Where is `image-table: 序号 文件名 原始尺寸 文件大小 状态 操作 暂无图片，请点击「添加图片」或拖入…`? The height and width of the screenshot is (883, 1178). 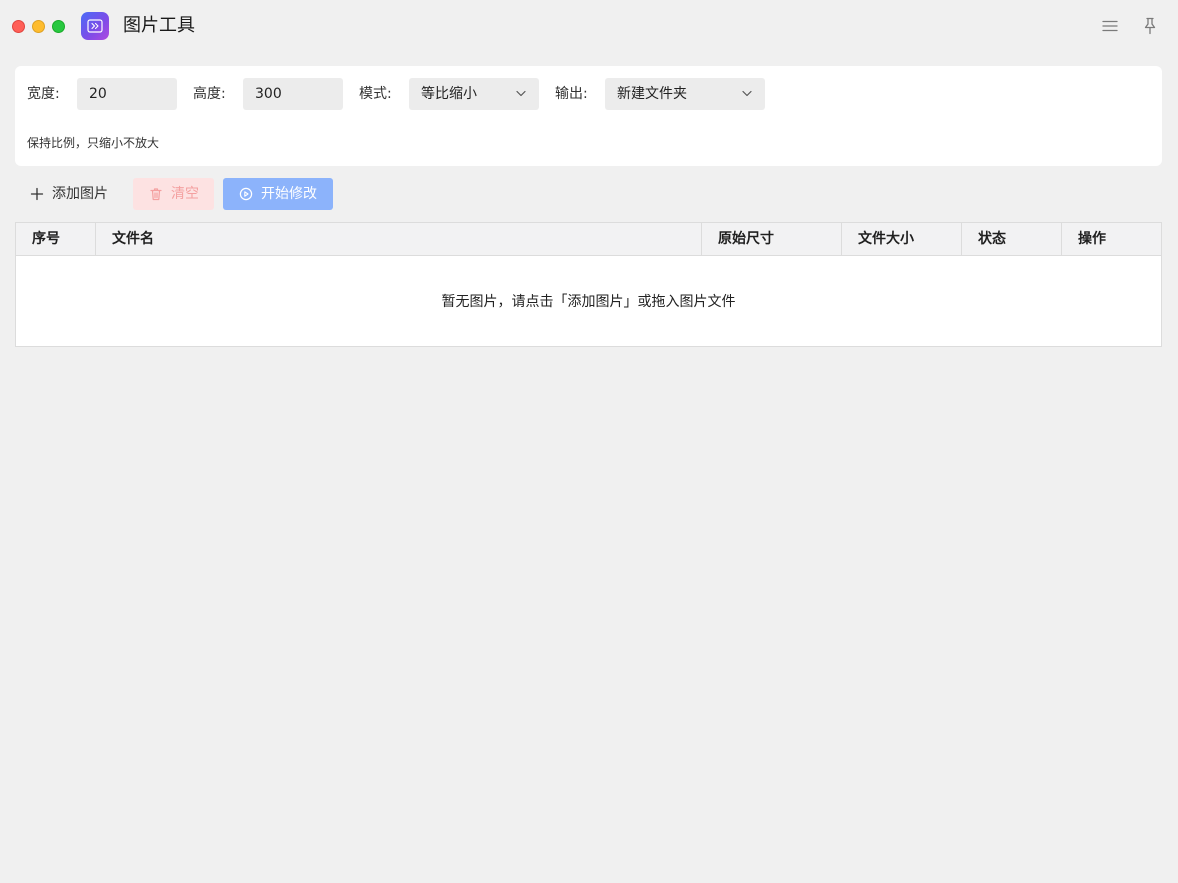
image-table: 序号 文件名 原始尺寸 文件大小 状态 操作 暂无图片，请点击「添加图片」或拖入… is located at coordinates (588, 284).